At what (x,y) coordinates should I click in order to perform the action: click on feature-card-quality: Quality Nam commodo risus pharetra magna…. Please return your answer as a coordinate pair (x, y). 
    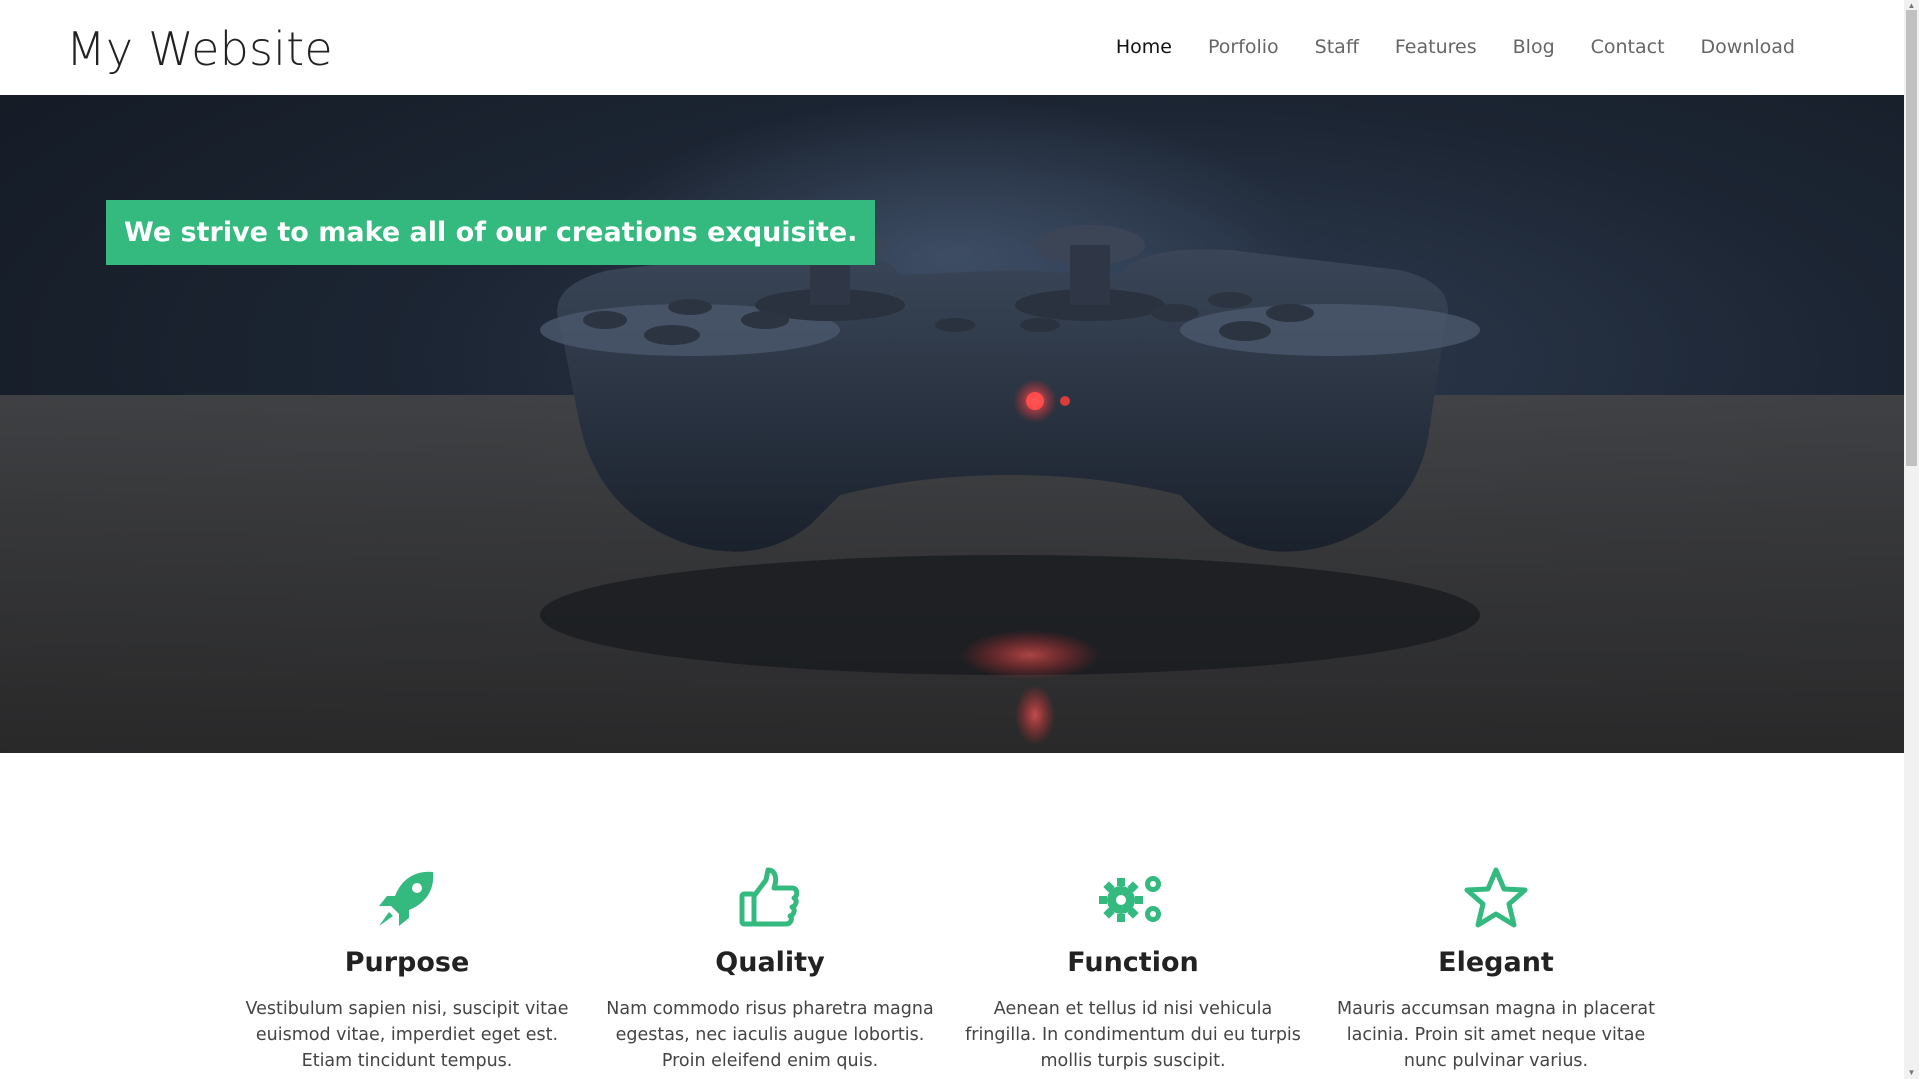
    Looking at the image, I should click on (770, 968).